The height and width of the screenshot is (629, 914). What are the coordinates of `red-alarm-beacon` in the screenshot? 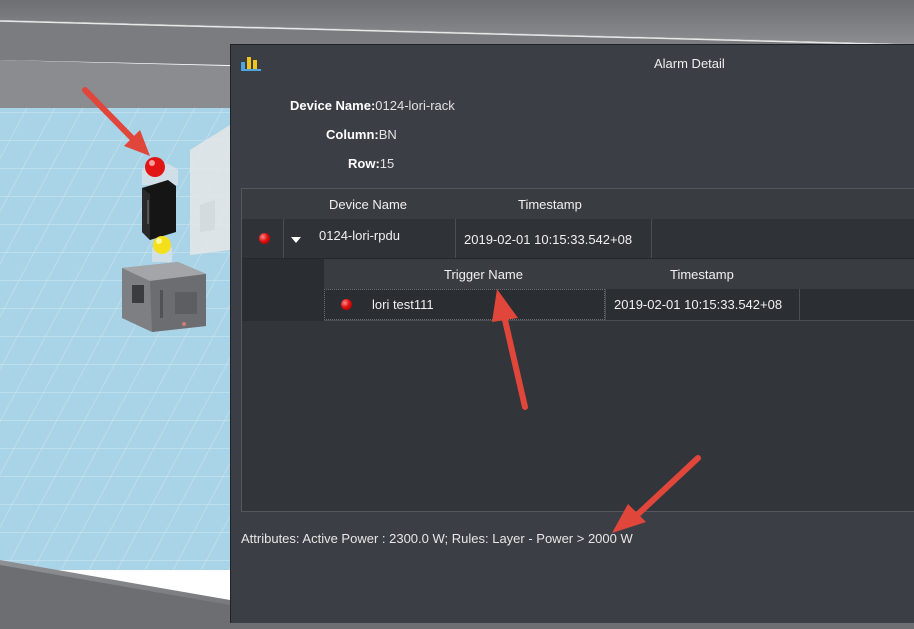 It's located at (155, 167).